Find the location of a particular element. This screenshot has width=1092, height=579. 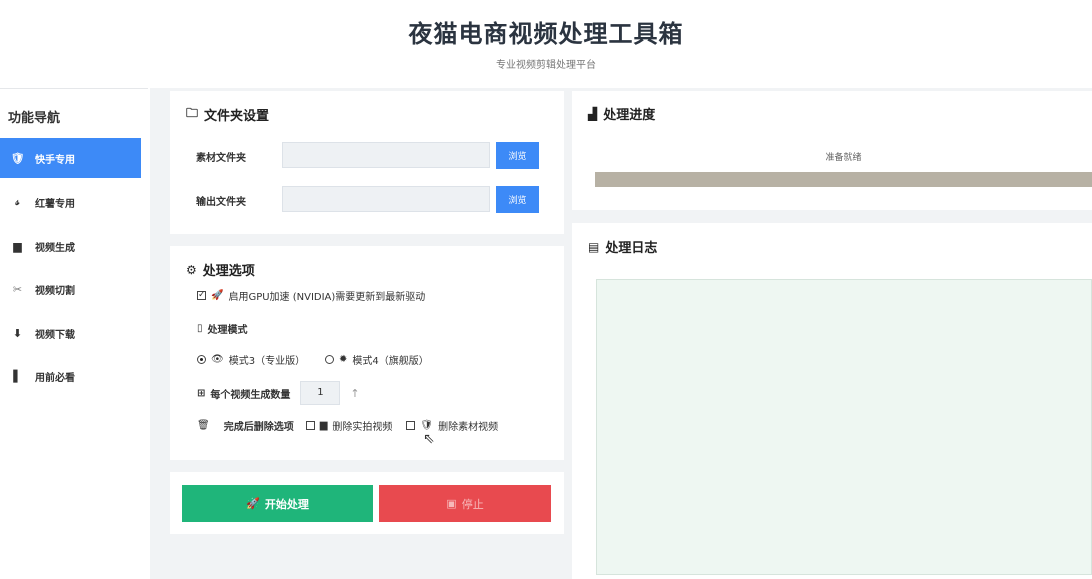

log-title: ▤ 处理日志 is located at coordinates (623, 247).